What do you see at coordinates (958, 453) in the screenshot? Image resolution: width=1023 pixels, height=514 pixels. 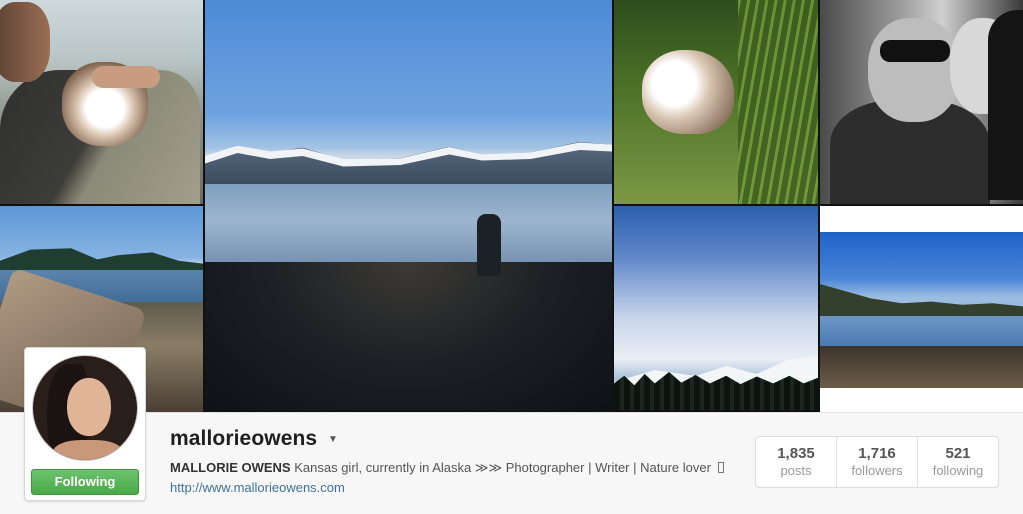 I see `stat-following-count: 521` at bounding box center [958, 453].